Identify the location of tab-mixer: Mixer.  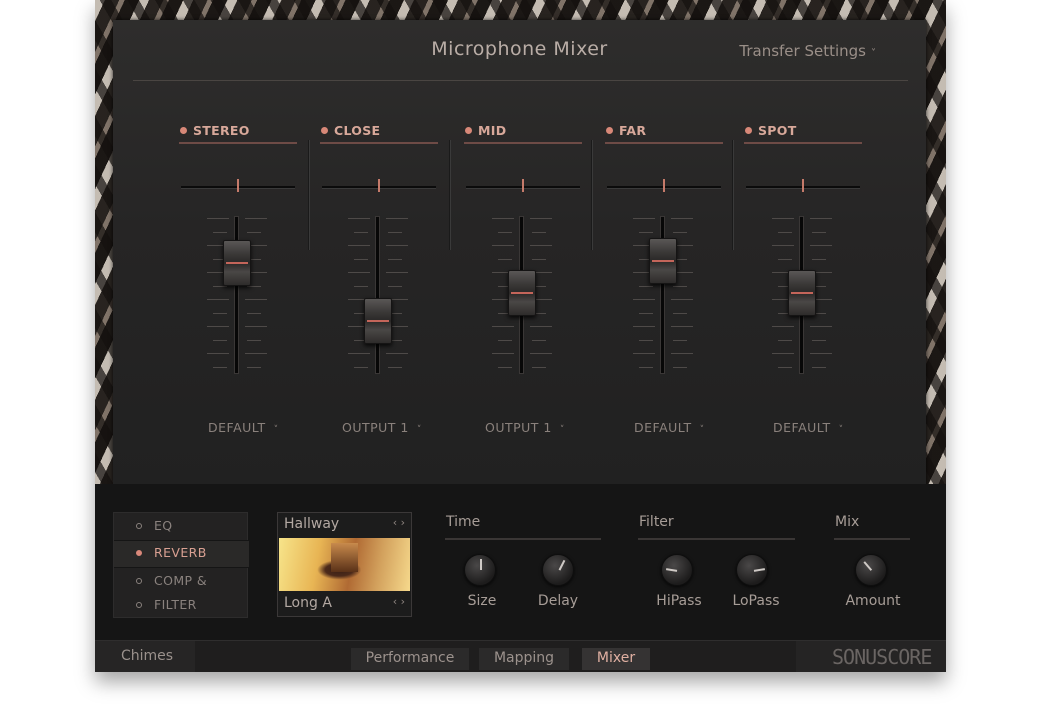
(616, 659).